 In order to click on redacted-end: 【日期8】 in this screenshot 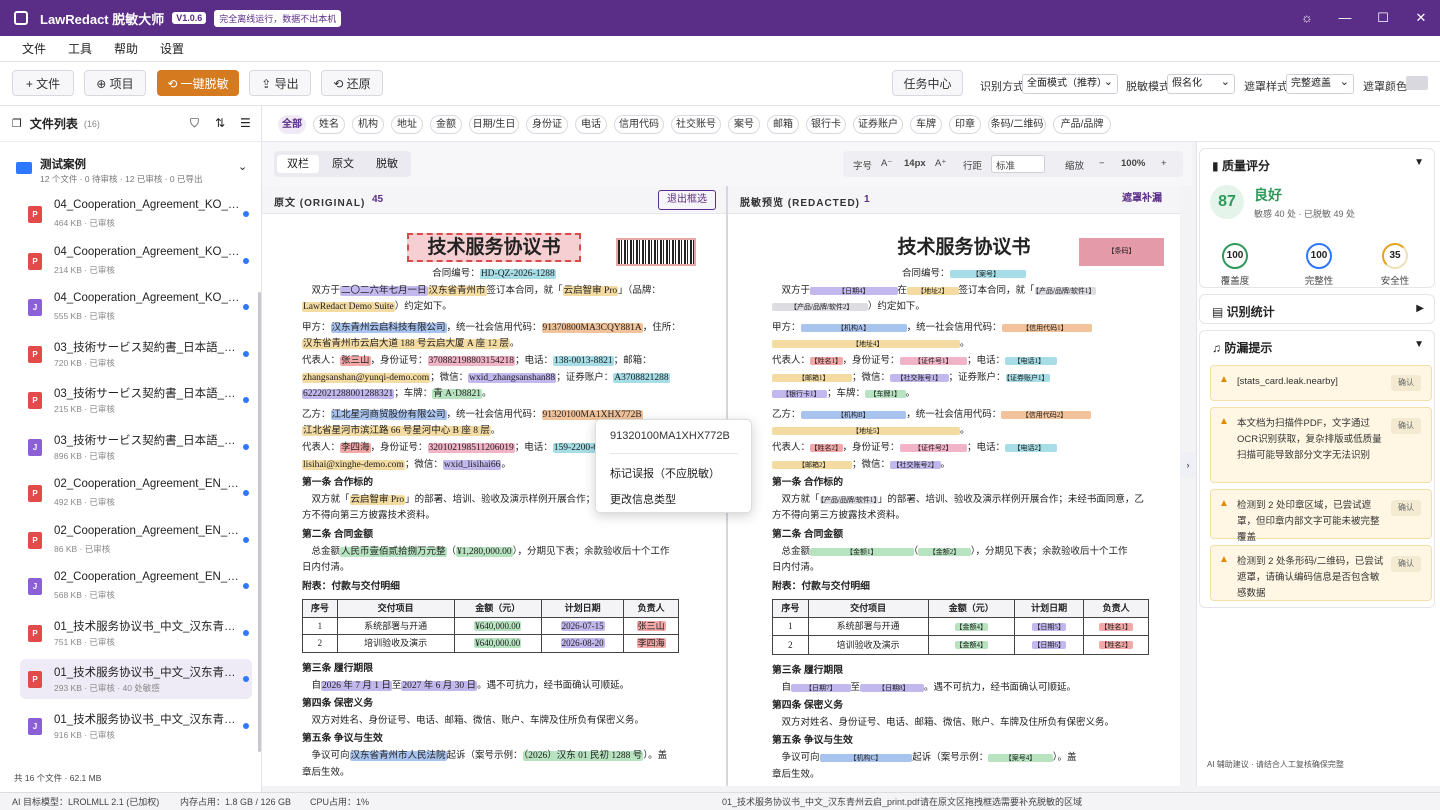, I will do `click(892, 687)`.